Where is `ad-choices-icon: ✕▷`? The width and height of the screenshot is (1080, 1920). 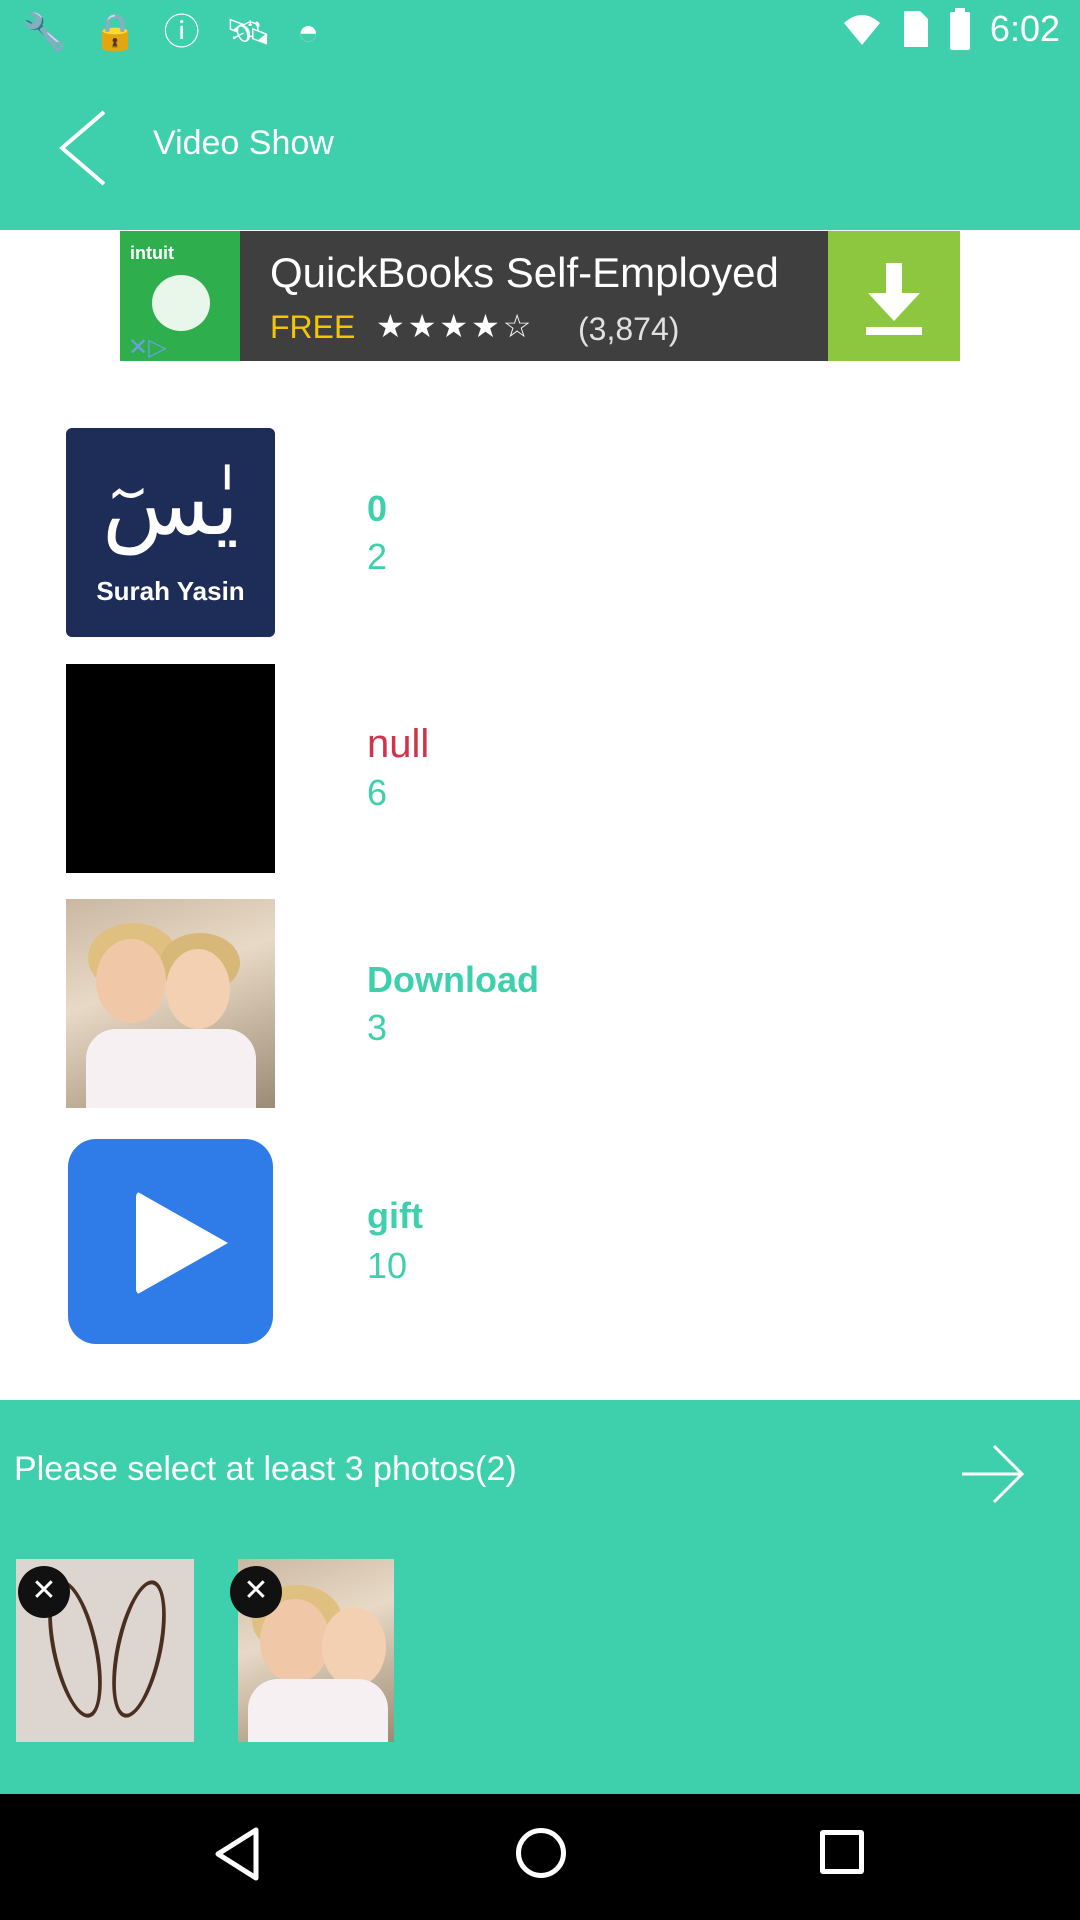
ad-choices-icon: ✕▷ is located at coordinates (147, 347).